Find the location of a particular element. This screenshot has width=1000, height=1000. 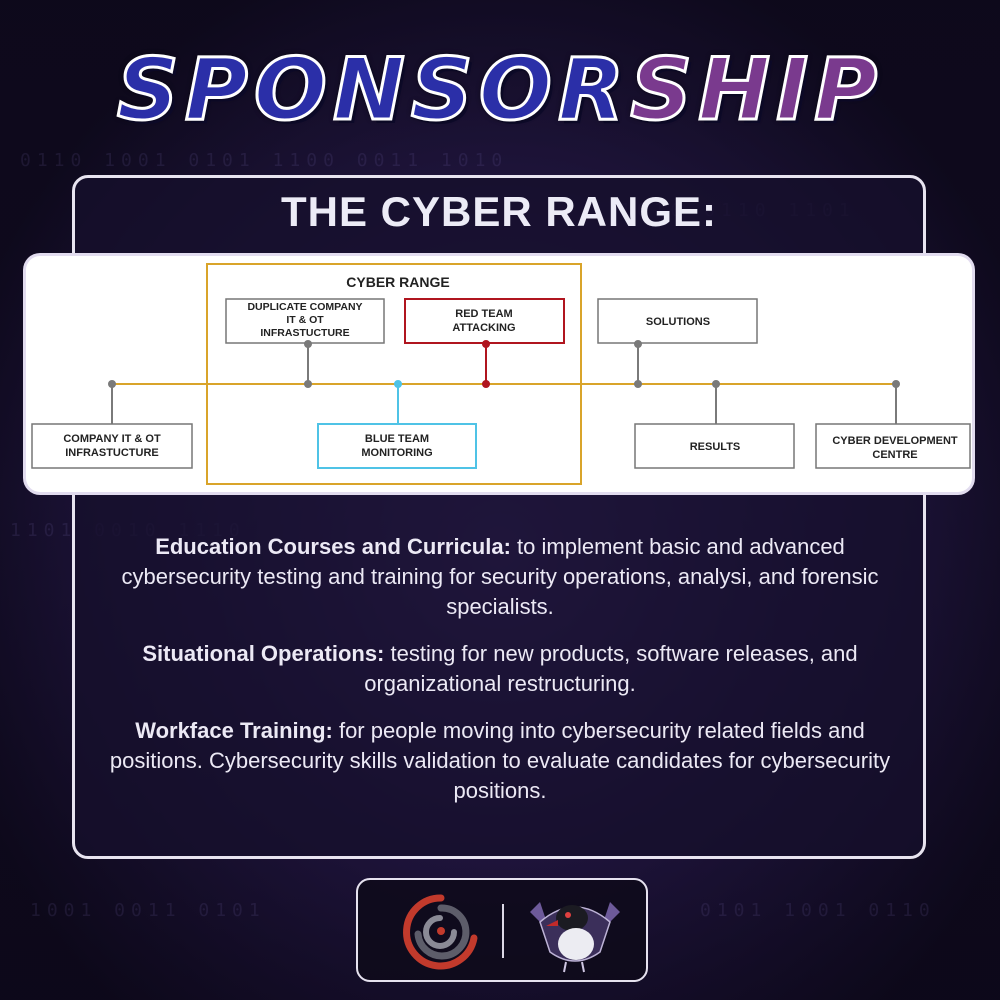

swirl-logo-icon is located at coordinates (440, 932).